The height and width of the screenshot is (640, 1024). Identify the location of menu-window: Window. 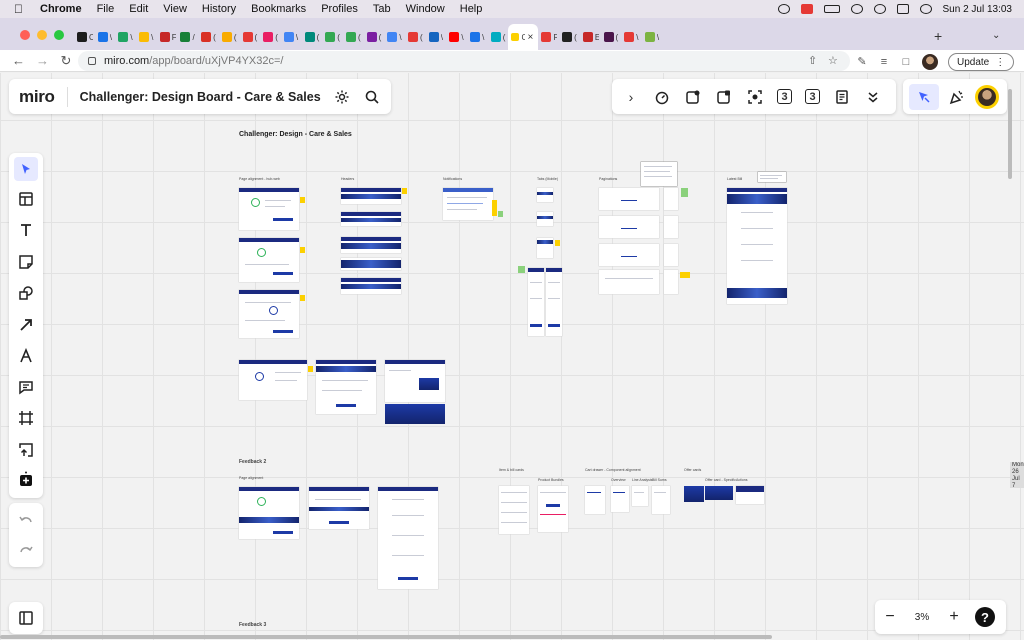
(425, 9).